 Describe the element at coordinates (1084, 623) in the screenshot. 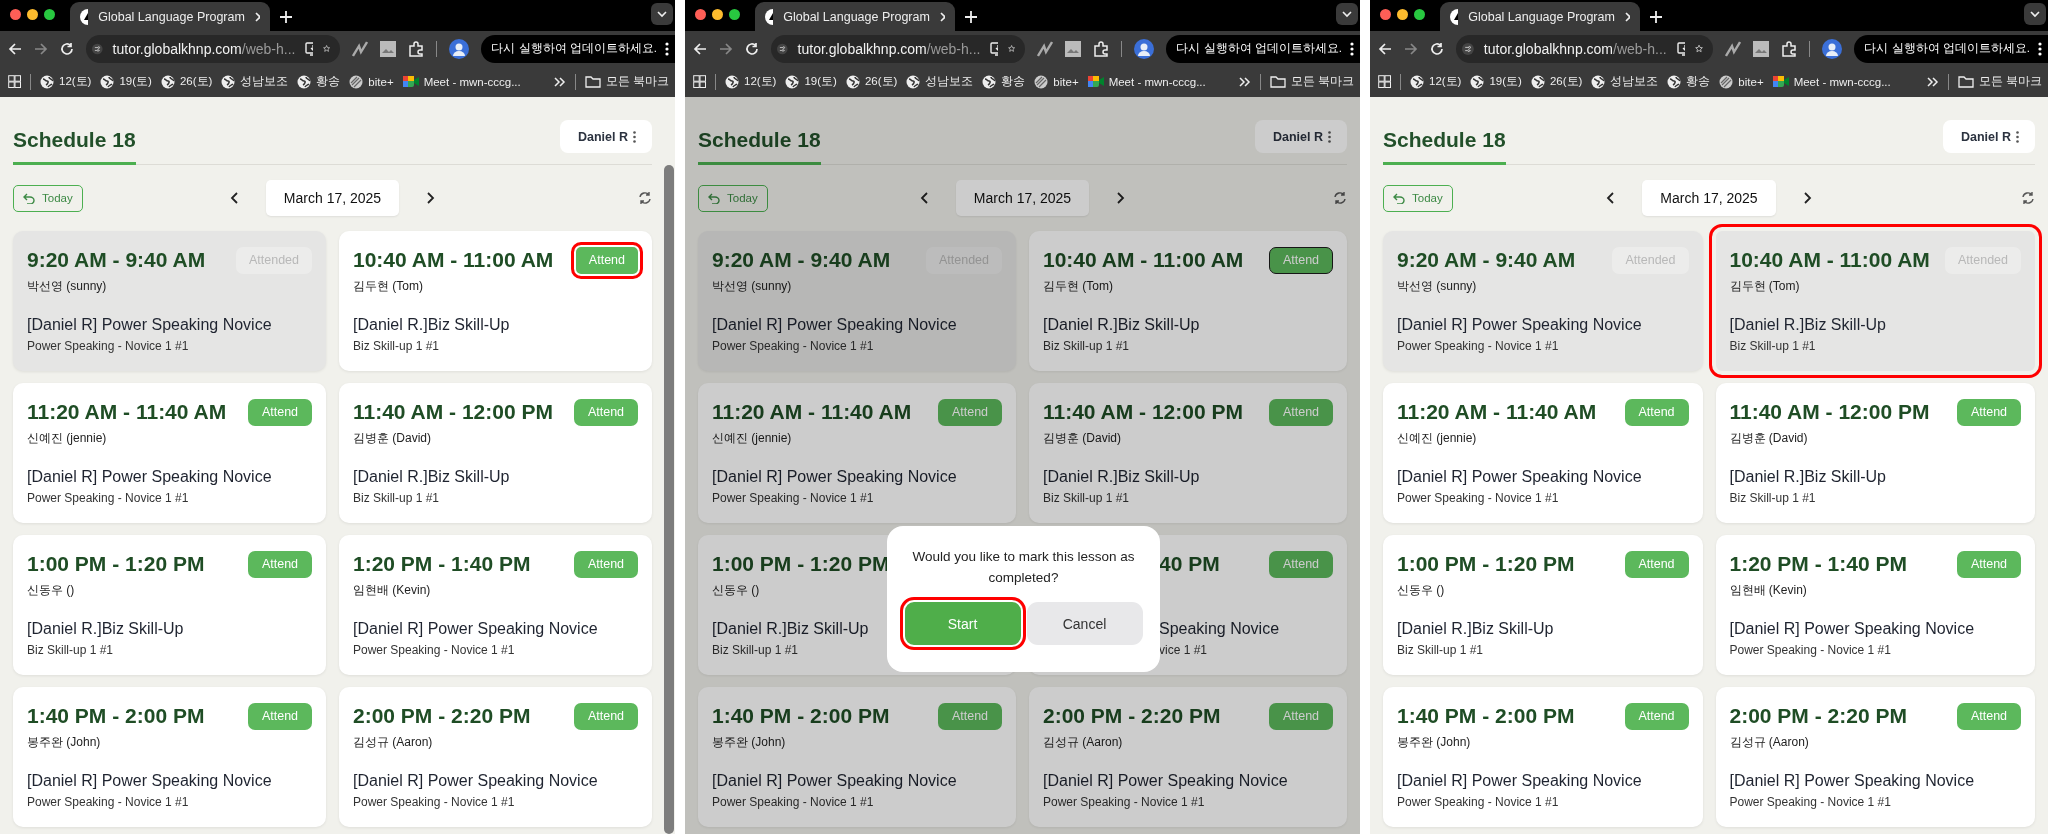

I see `cancel-button: Cancel` at that location.